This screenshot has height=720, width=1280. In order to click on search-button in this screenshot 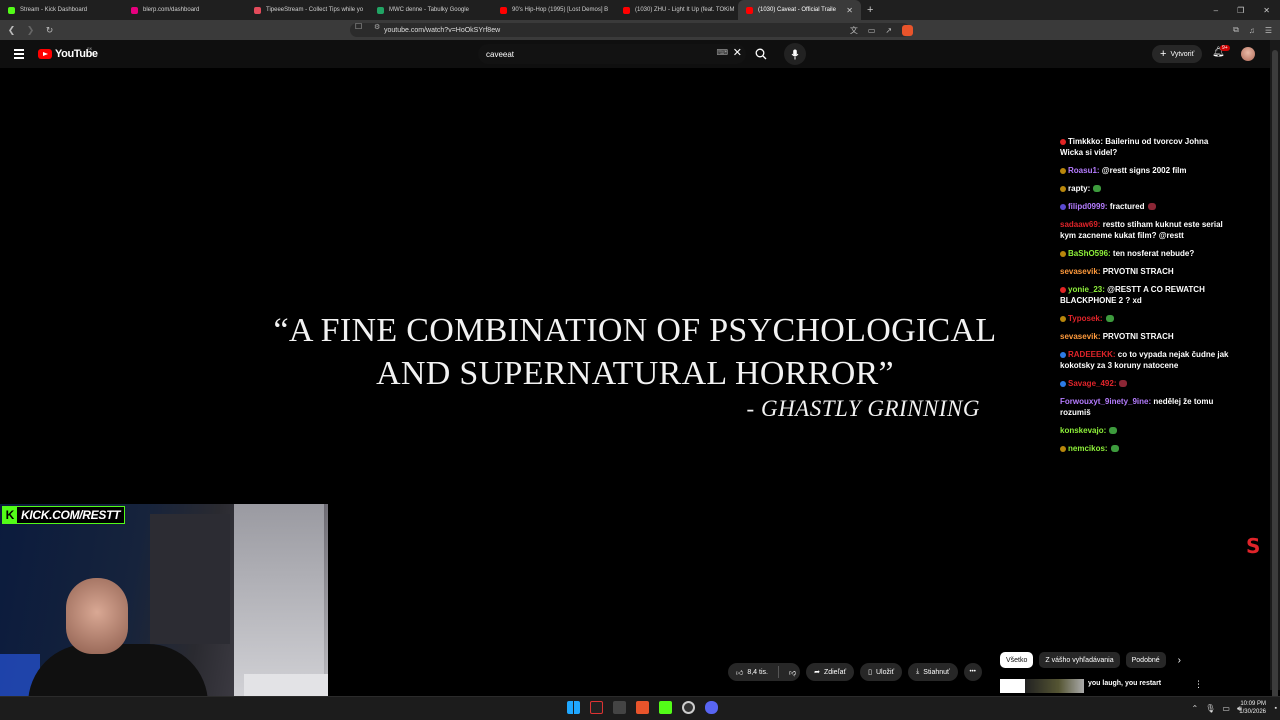, I will do `click(761, 54)`.